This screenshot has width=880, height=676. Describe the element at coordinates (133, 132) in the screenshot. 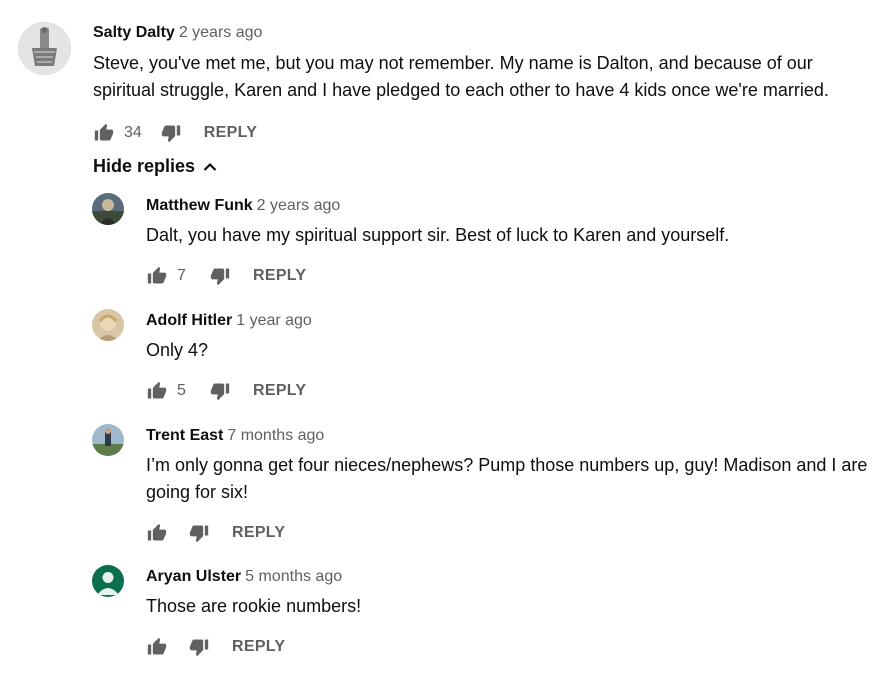

I see `like-count: 34` at that location.